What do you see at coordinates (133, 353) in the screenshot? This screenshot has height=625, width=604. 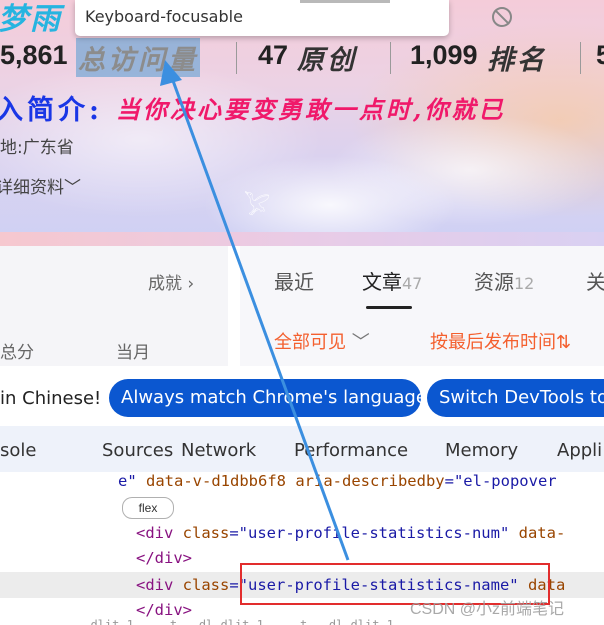 I see `stat-month-label: 当月` at bounding box center [133, 353].